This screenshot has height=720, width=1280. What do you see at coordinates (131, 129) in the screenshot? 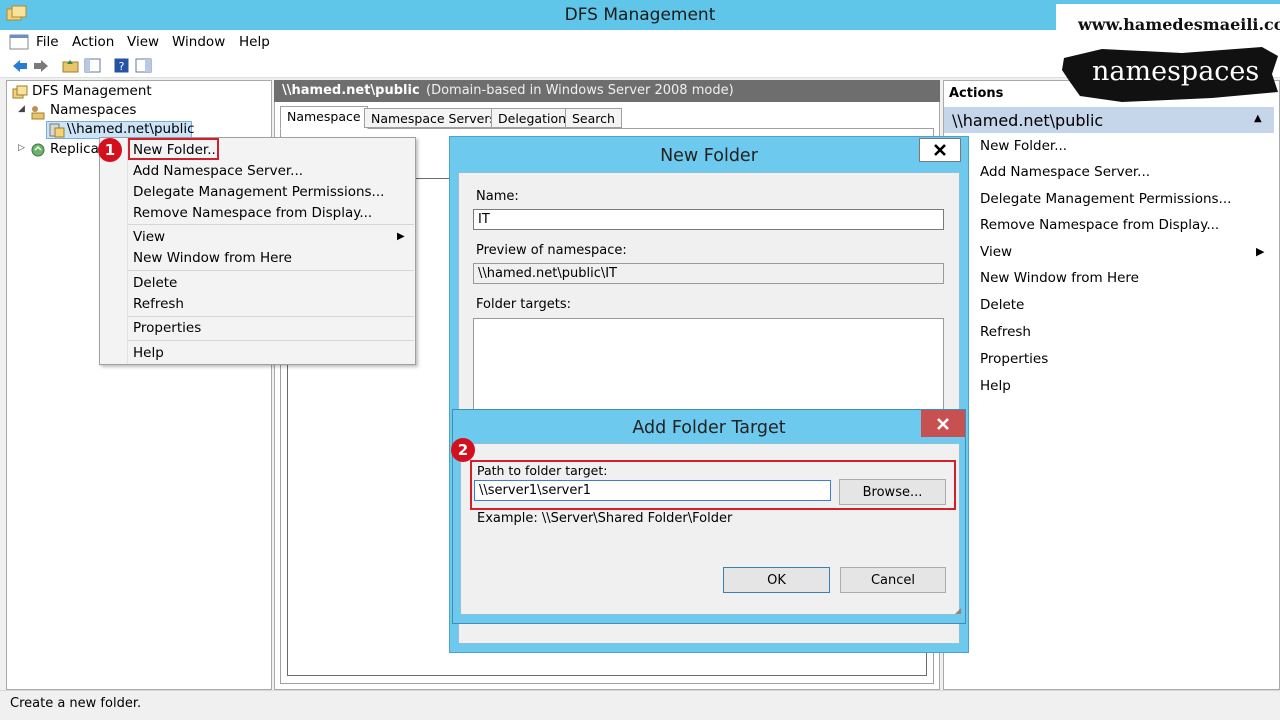
I see `tree-namespace-item: \\hamed.net\public` at bounding box center [131, 129].